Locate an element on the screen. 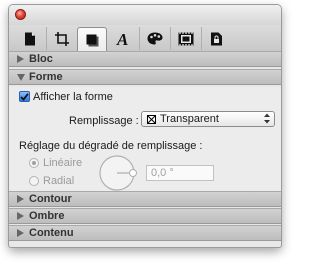 Image resolution: width=320 pixels, height=262 pixels. linear-radio-label: Linéaire is located at coordinates (63, 163).